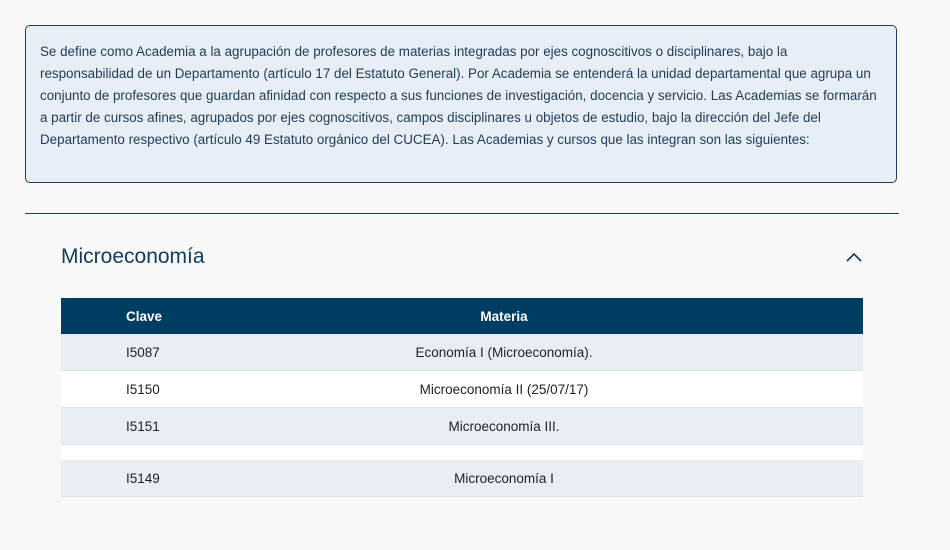 The image size is (950, 550). I want to click on header-materia: Materia, so click(504, 316).